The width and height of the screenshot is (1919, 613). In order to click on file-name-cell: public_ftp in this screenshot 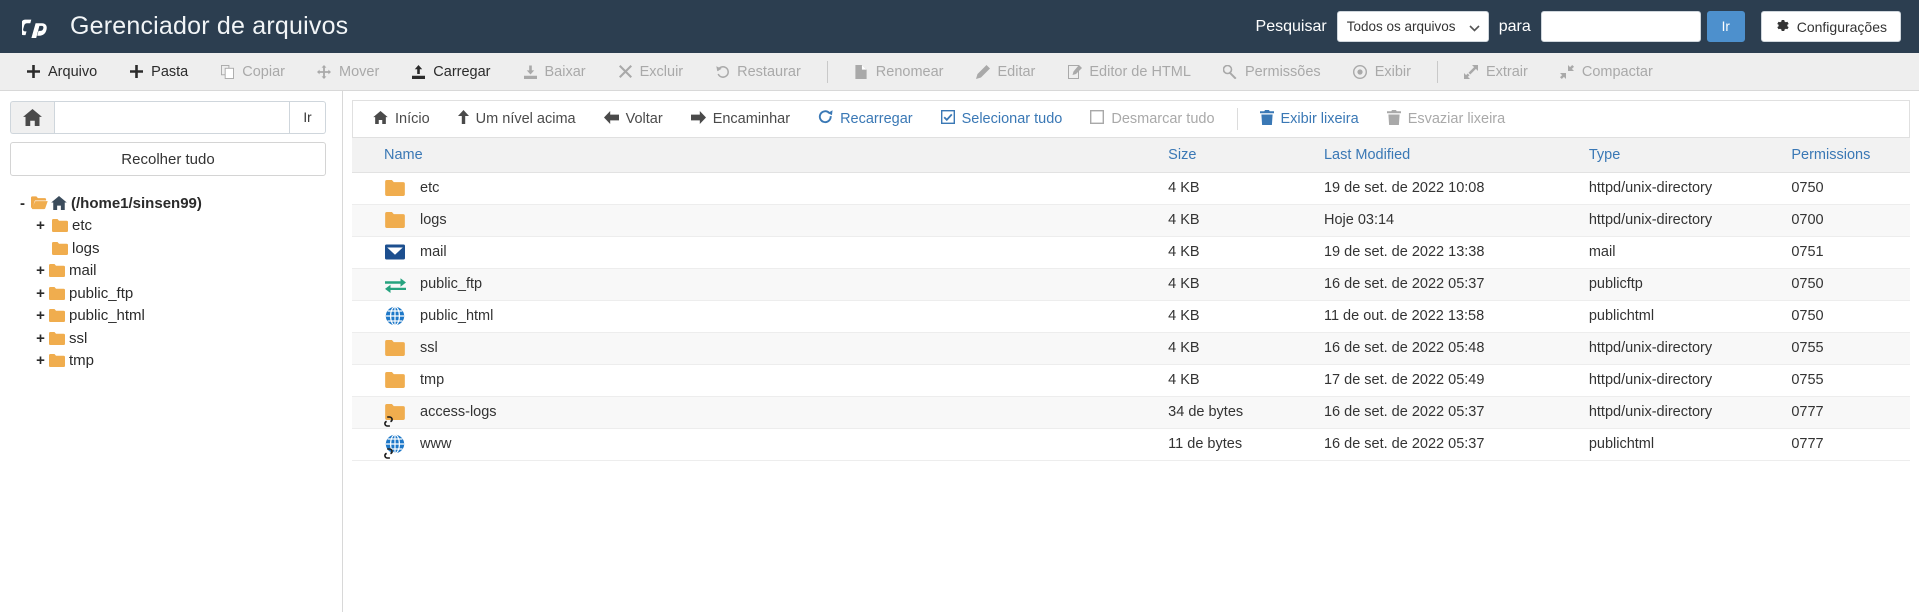, I will do `click(757, 284)`.